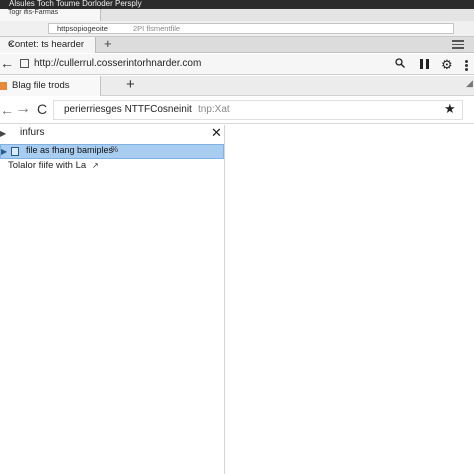  What do you see at coordinates (237, 15) in the screenshot?
I see `outer-tab-strip: Togr ifis-Farmas` at bounding box center [237, 15].